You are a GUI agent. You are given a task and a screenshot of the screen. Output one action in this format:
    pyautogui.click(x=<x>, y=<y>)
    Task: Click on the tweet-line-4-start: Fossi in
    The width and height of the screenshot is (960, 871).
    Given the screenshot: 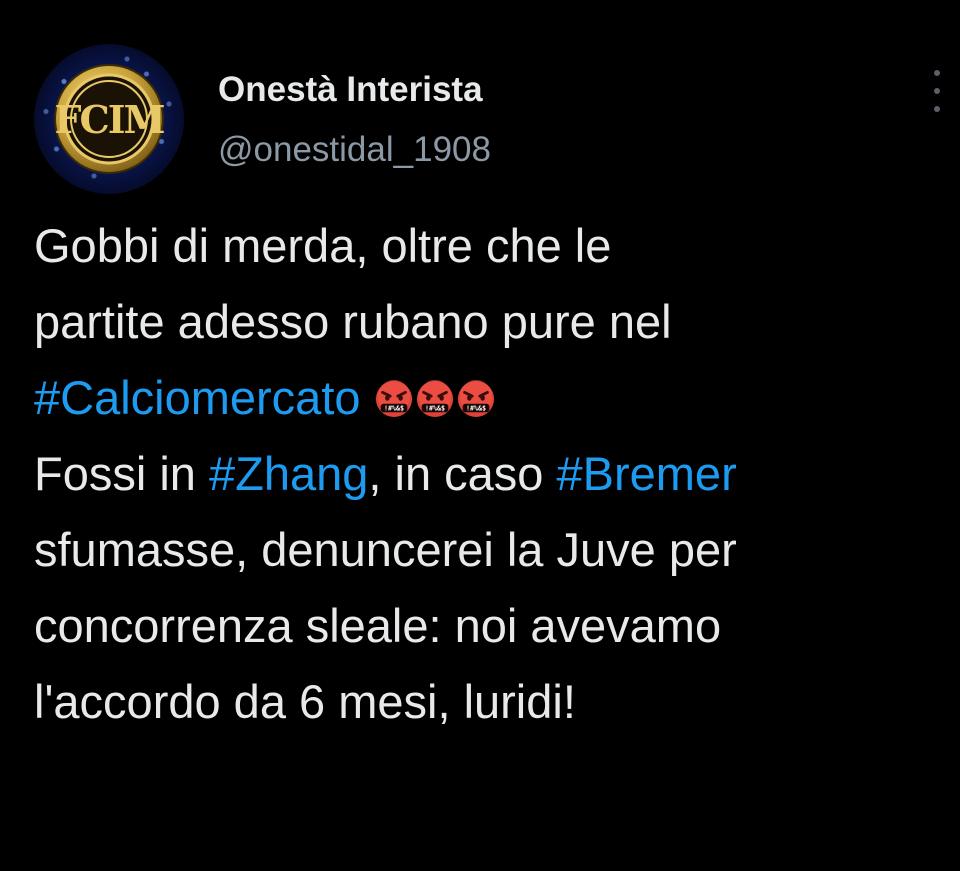 What is the action you would take?
    pyautogui.click(x=121, y=473)
    